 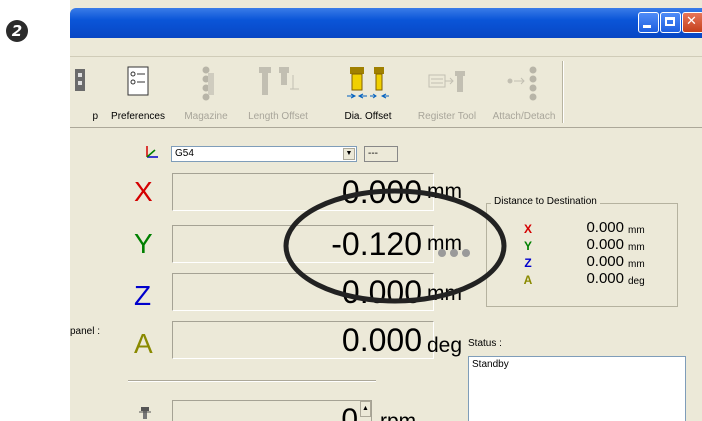 What do you see at coordinates (398, 415) in the screenshot?
I see `spindle-speed-unit: rpm` at bounding box center [398, 415].